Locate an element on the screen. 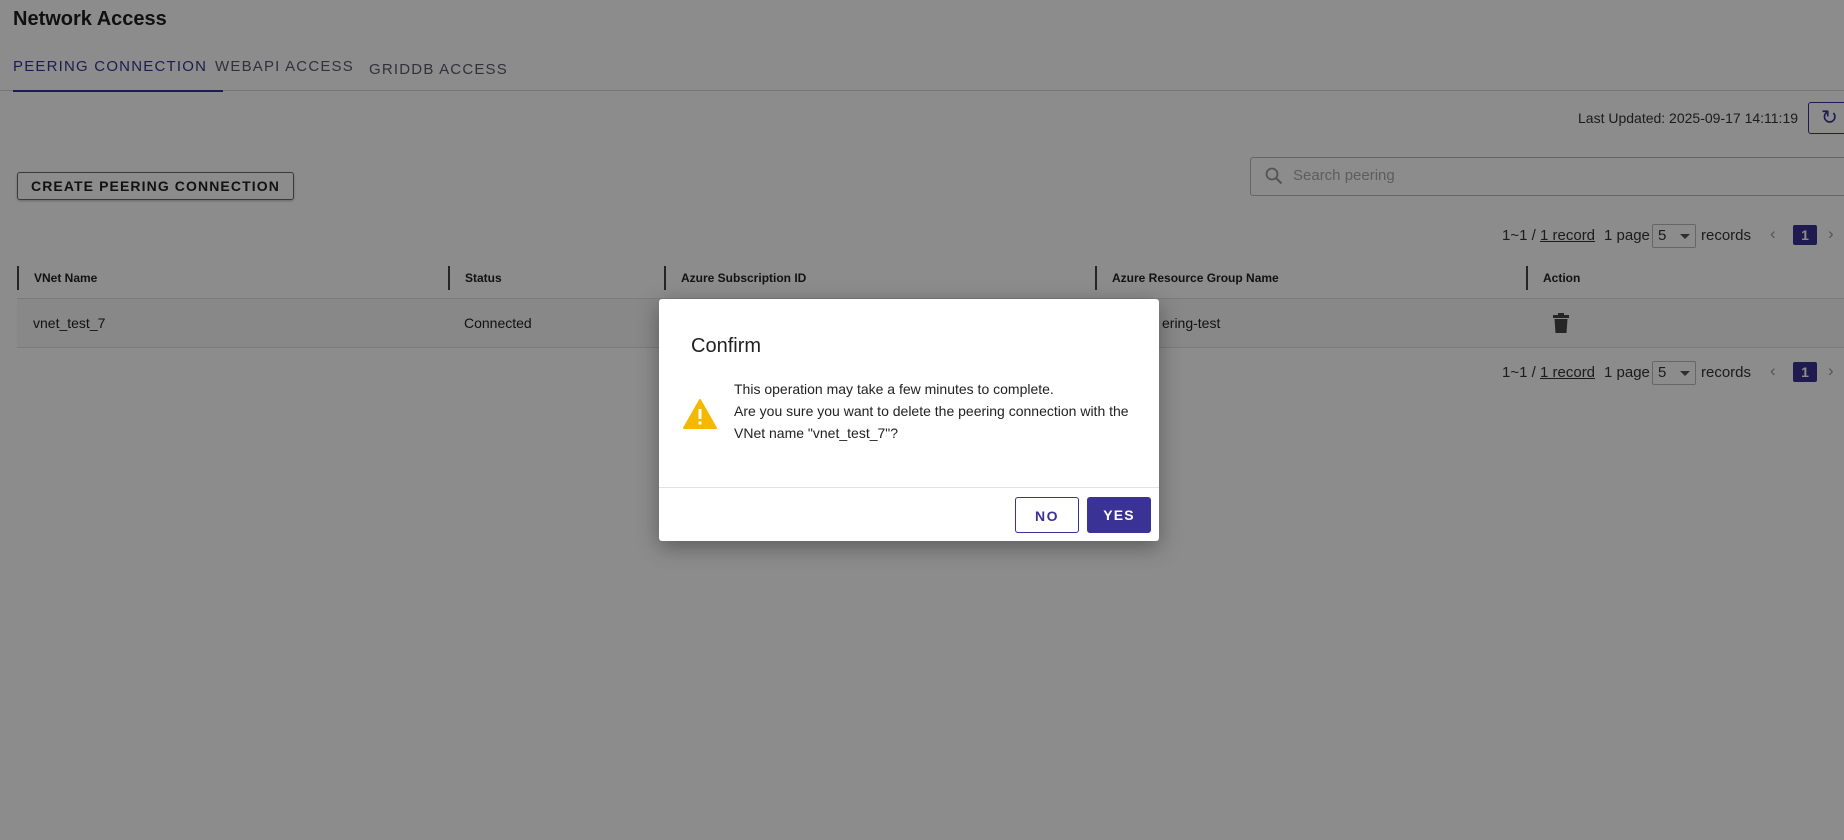  dialog-divider is located at coordinates (909, 487).